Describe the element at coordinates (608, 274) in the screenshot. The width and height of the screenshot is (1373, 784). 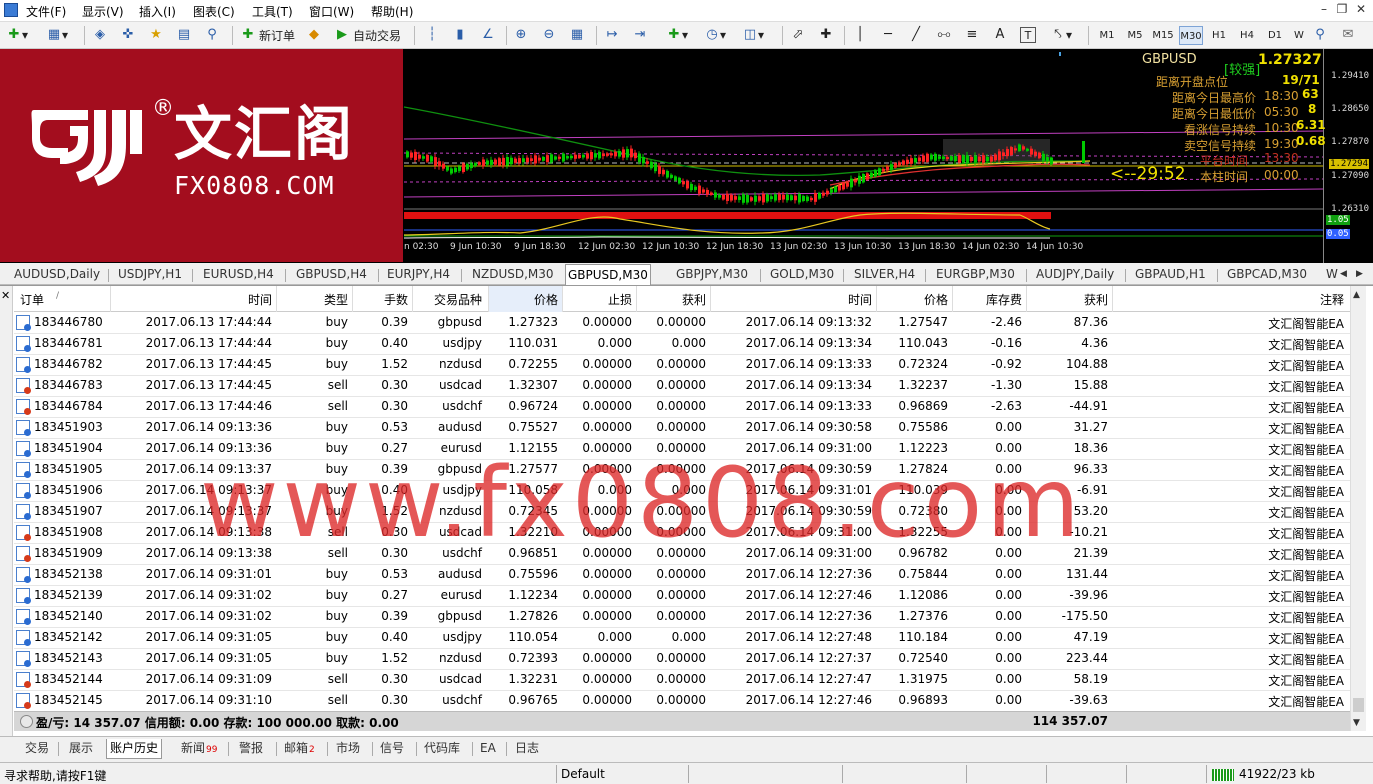
I see `chart-tab-active: GBPUSD,M30` at that location.